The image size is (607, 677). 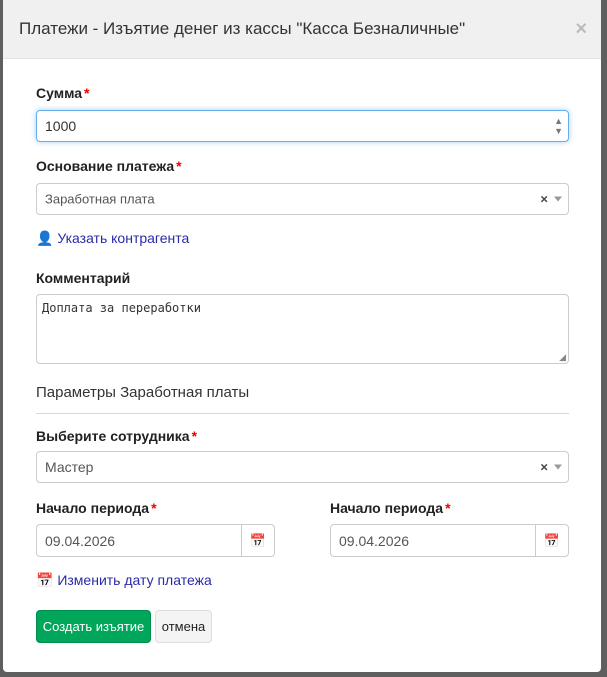 I want to click on basis-select: Заработная плата ×, so click(x=302, y=199).